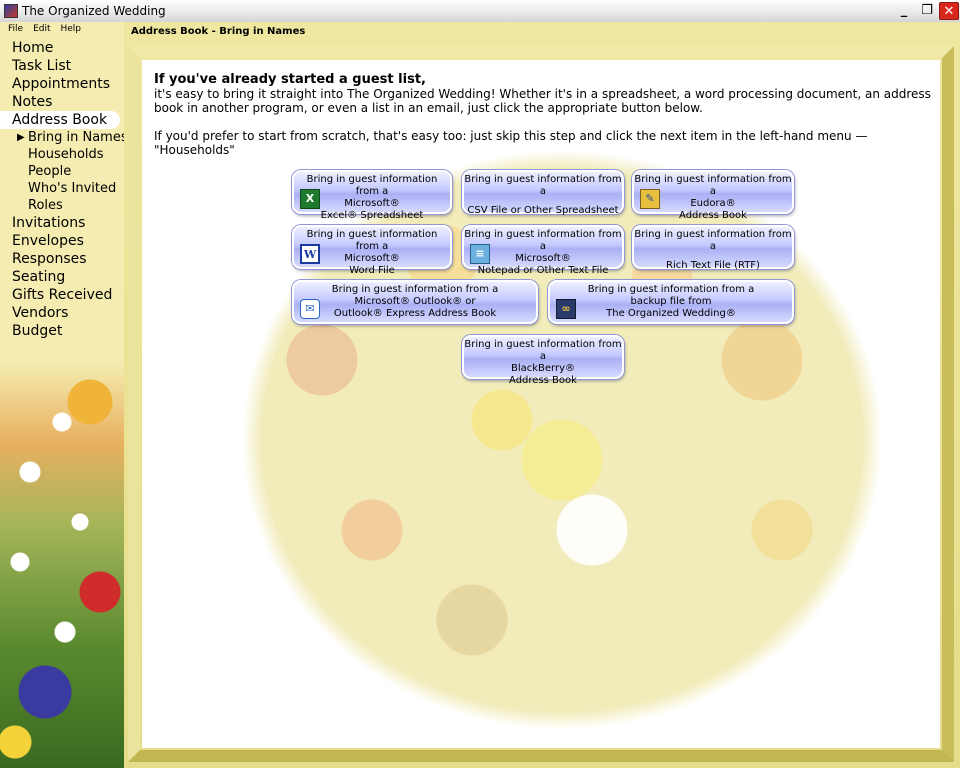 The image size is (960, 768). I want to click on eudora-icon: ✎, so click(650, 199).